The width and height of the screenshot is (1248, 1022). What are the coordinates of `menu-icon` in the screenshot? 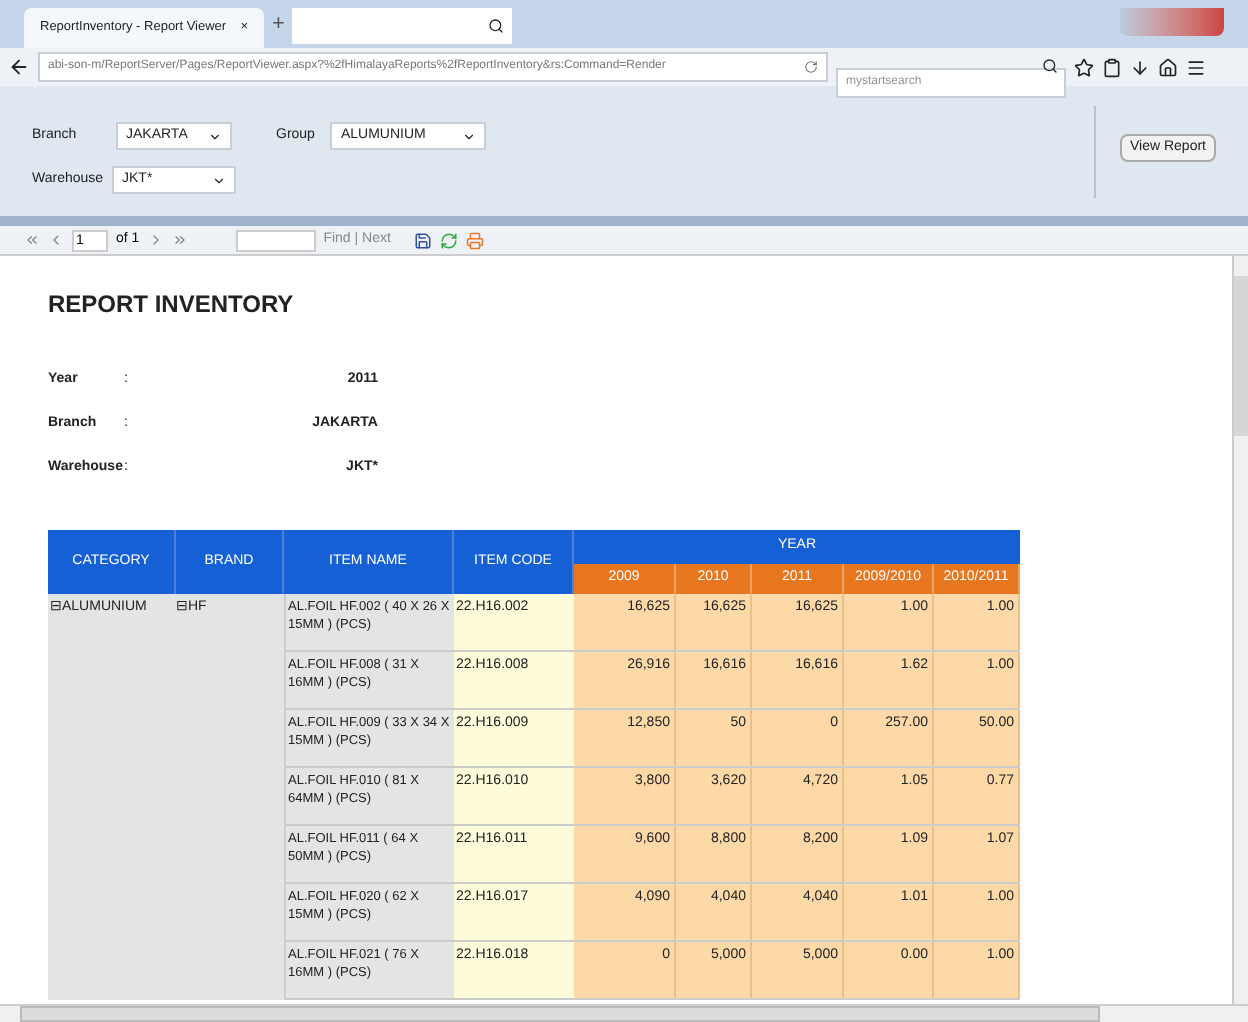 It's located at (1196, 67).